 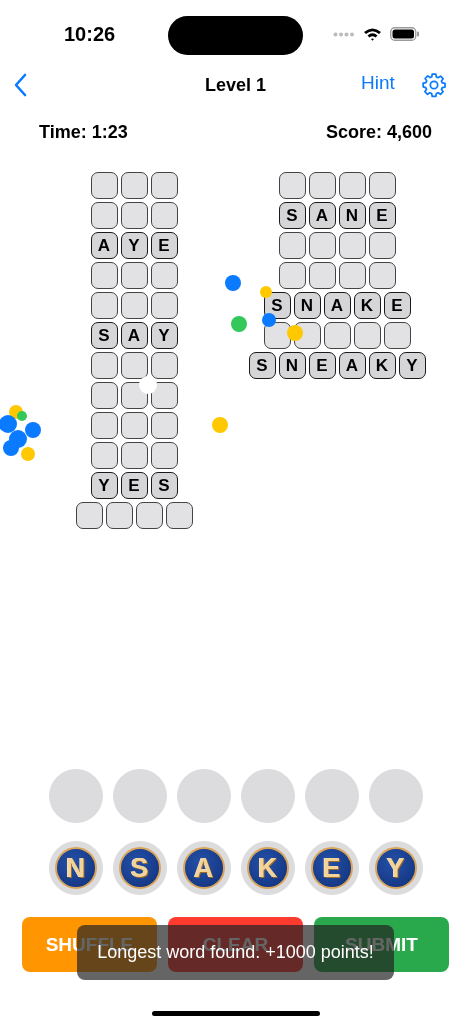 What do you see at coordinates (372, 34) in the screenshot?
I see `wifi-icon` at bounding box center [372, 34].